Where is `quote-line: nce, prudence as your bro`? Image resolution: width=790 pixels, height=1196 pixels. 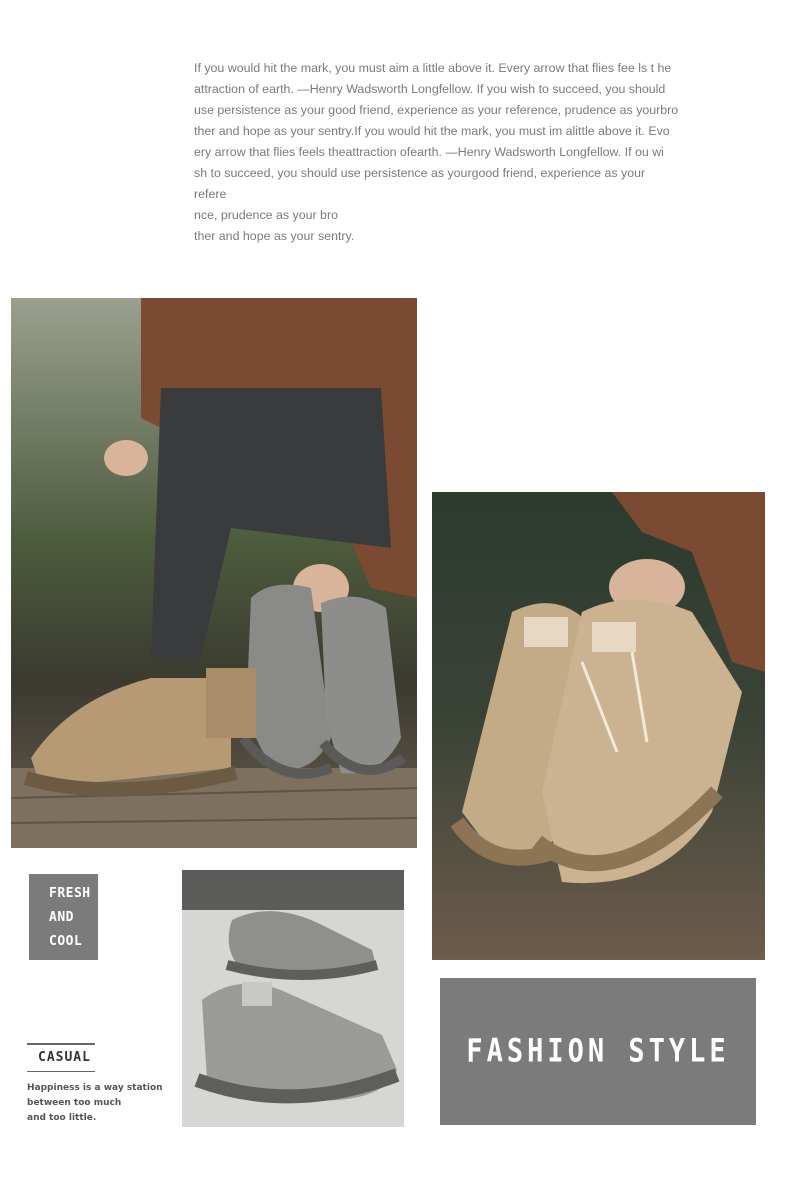 quote-line: nce, prudence as your bro is located at coordinates (266, 215).